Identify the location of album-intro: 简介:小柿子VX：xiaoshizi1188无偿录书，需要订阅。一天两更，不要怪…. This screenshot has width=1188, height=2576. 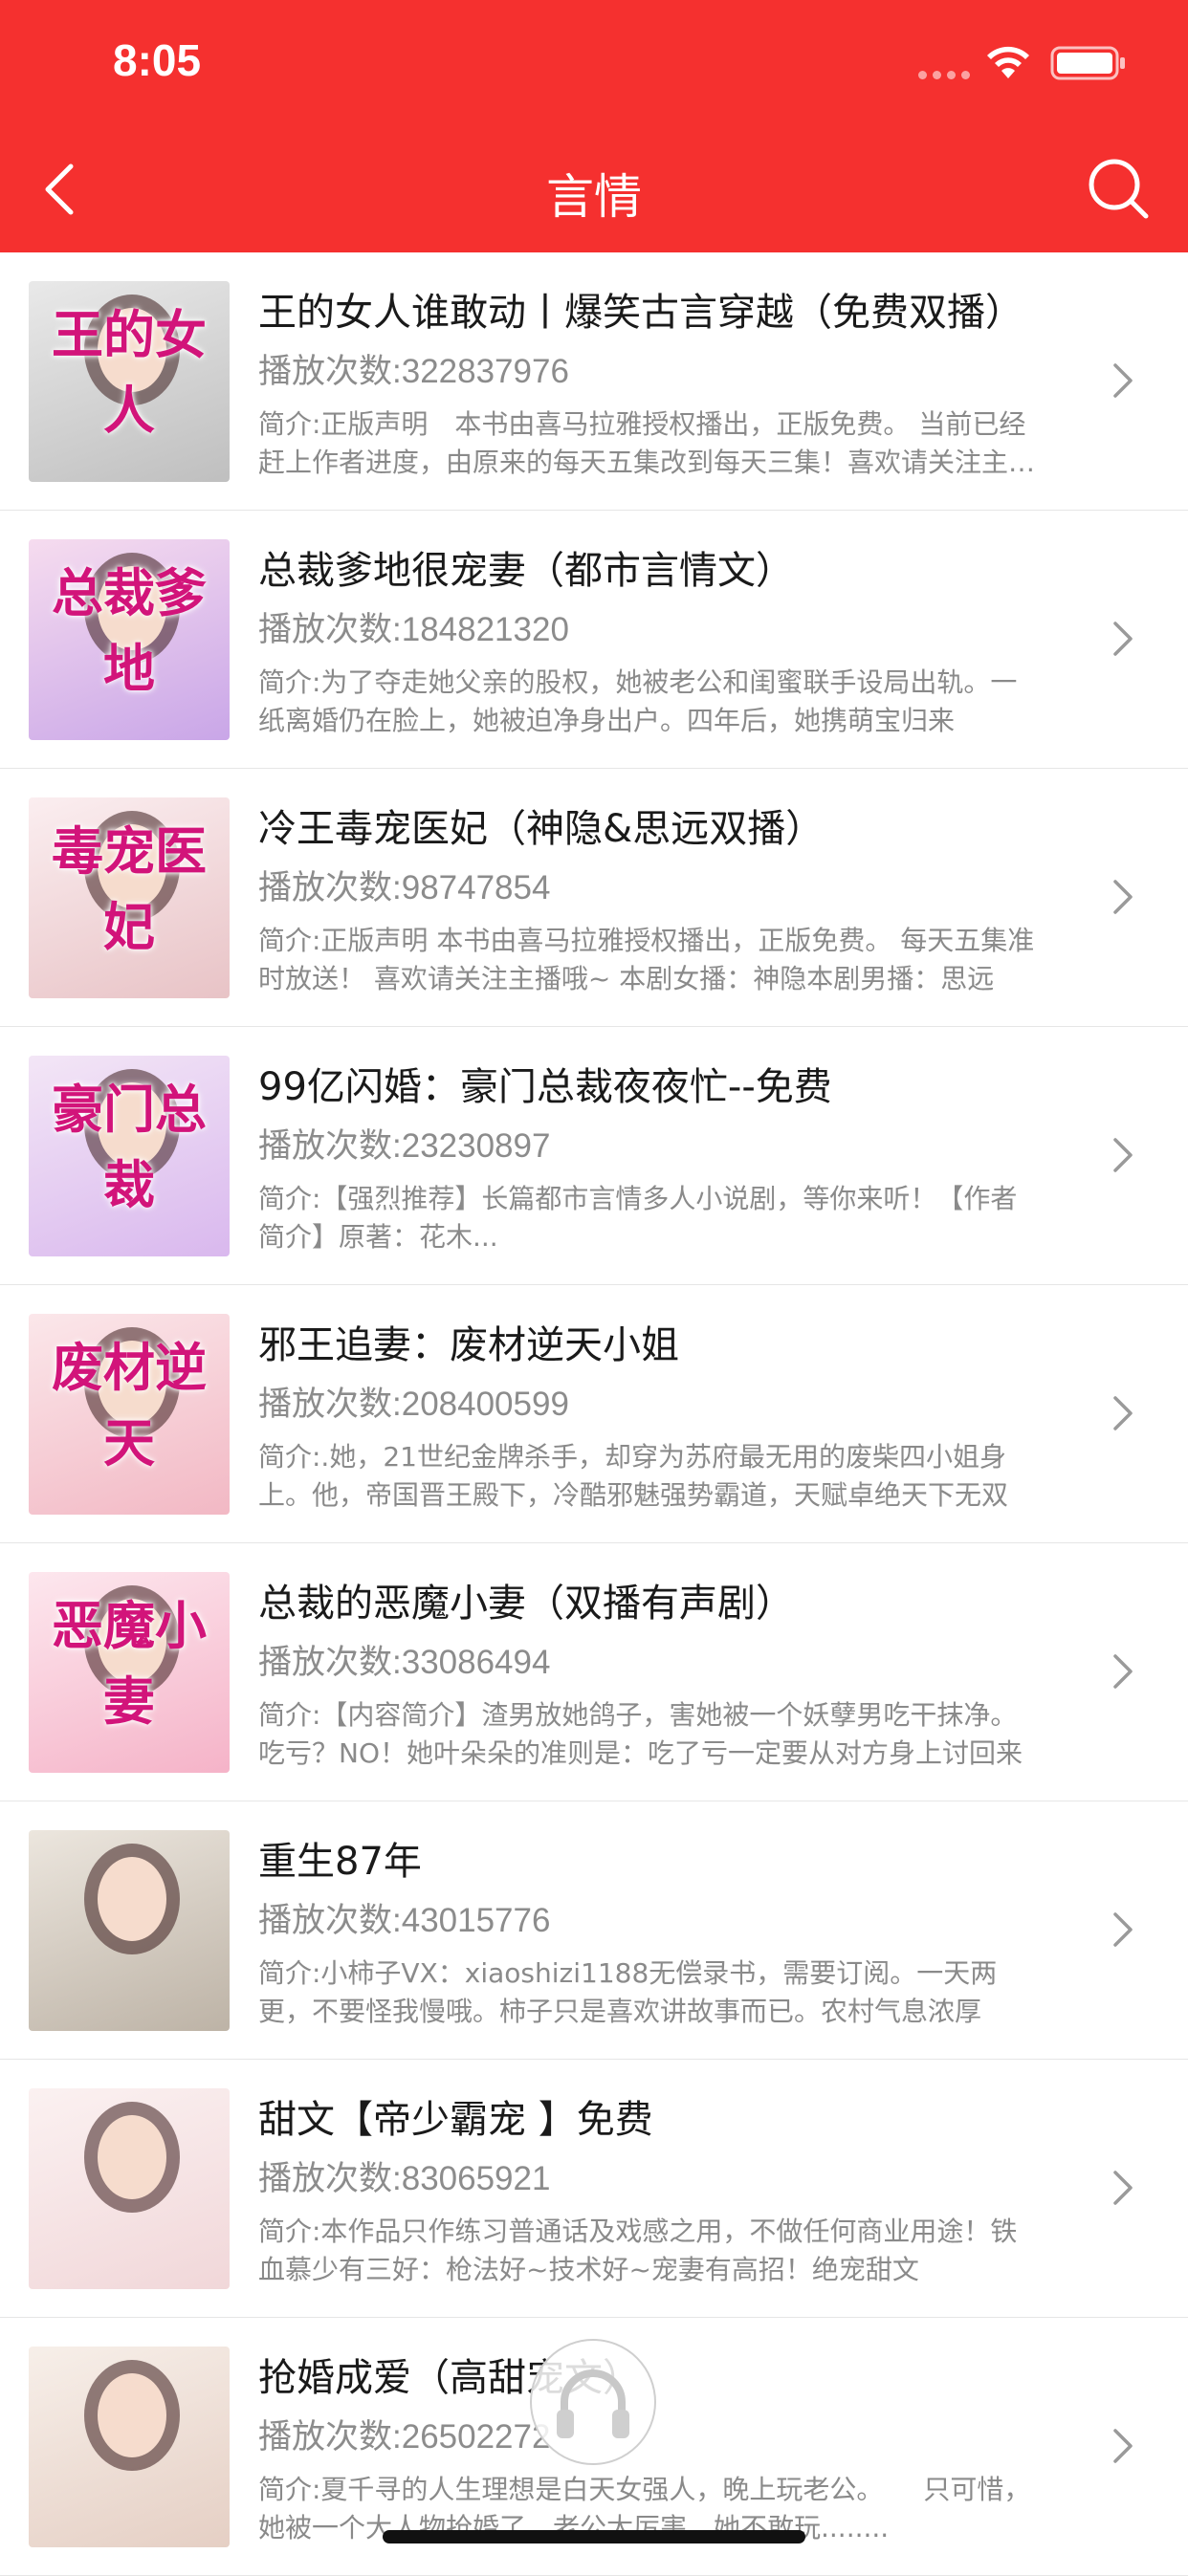
(628, 1992).